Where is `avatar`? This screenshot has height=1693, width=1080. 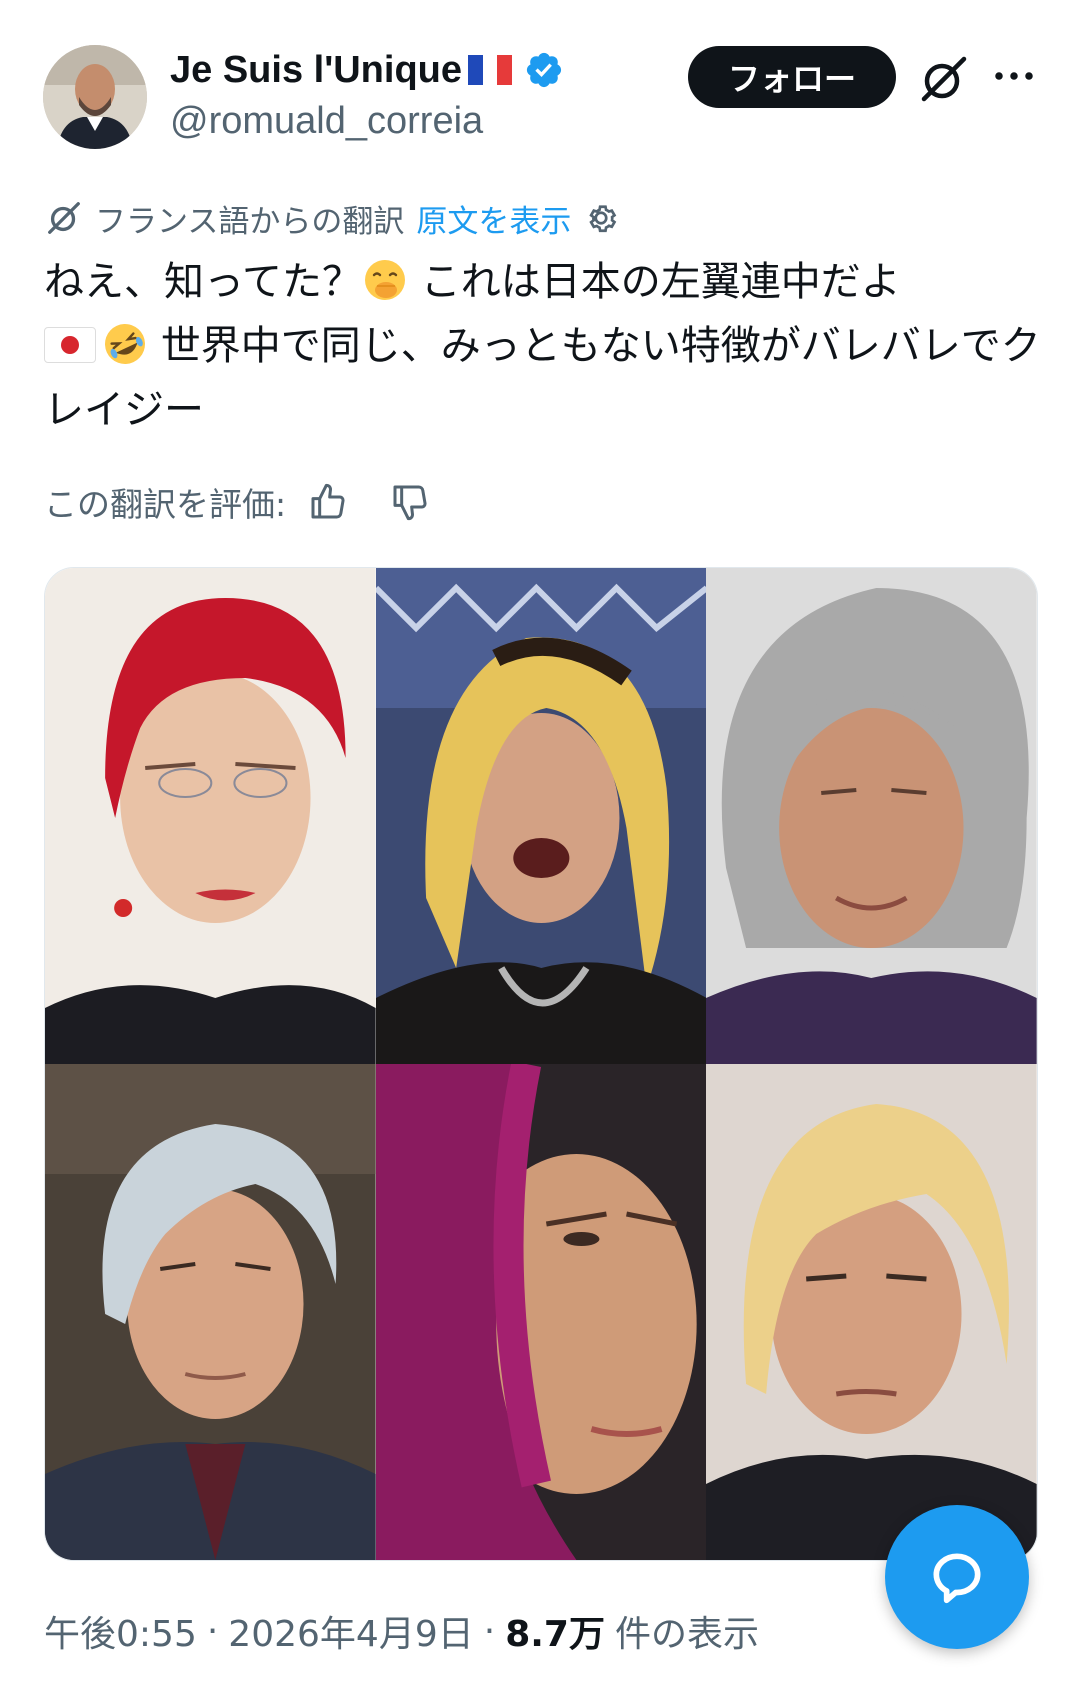 avatar is located at coordinates (95, 97).